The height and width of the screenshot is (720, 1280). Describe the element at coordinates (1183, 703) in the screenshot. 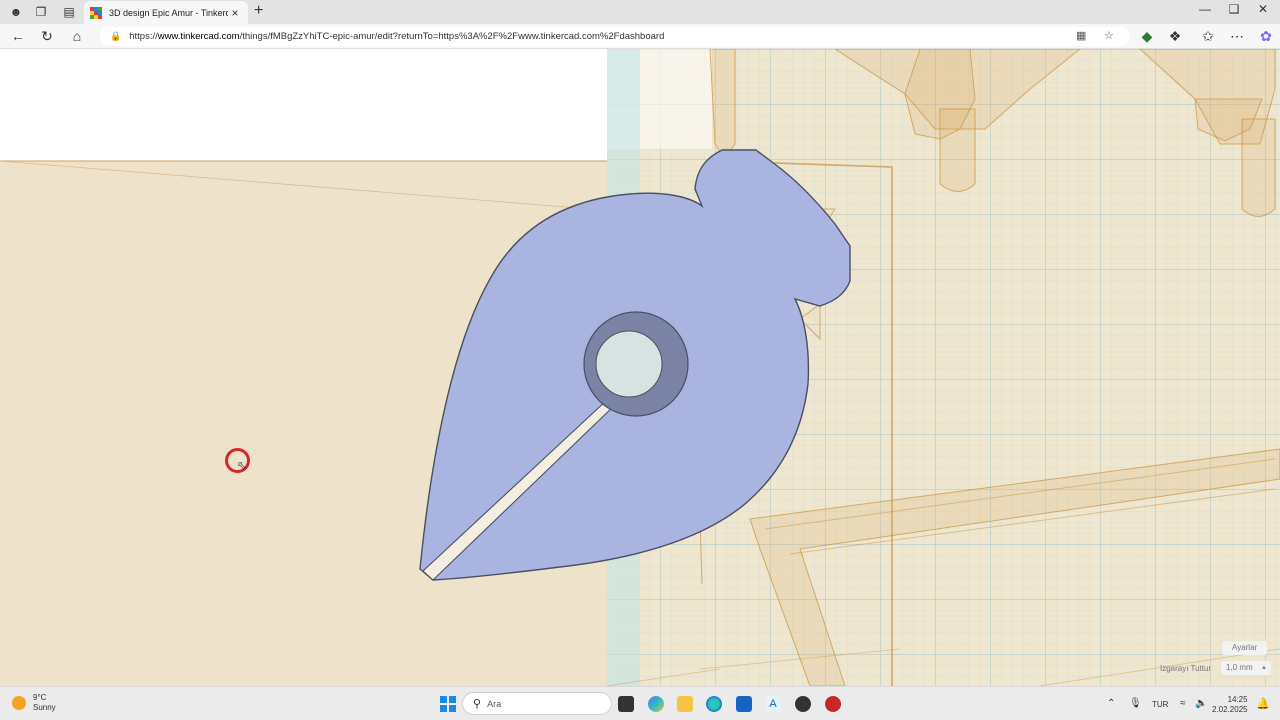

I see `wifi-icon: ≈` at that location.